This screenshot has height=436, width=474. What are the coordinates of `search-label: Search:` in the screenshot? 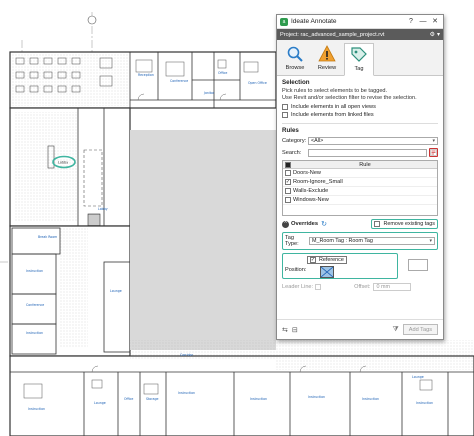 It's located at (292, 152).